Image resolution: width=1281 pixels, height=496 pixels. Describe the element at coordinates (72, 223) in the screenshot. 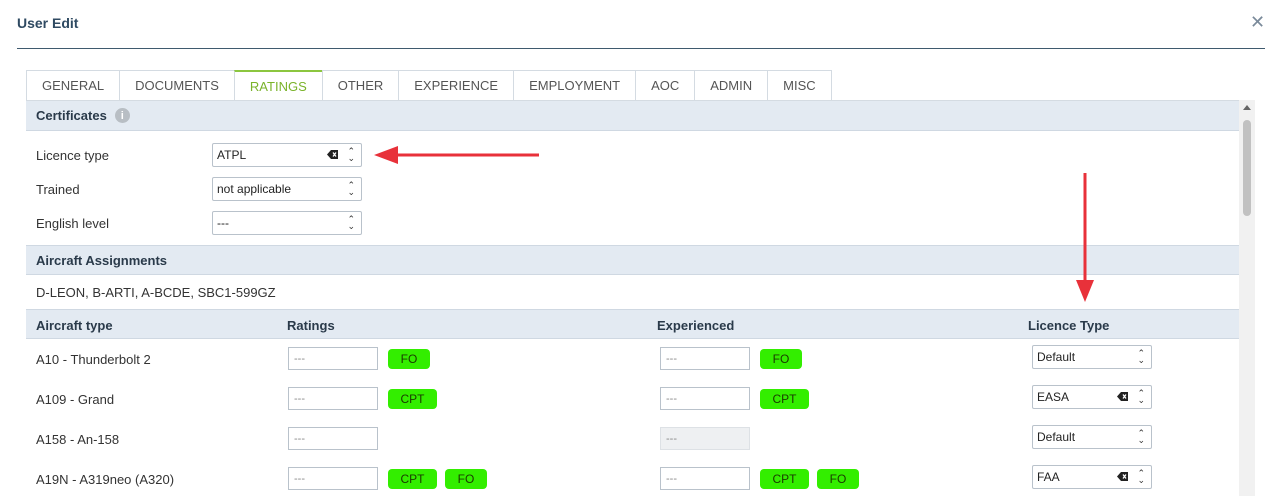

I see `english-level-label: English level` at that location.